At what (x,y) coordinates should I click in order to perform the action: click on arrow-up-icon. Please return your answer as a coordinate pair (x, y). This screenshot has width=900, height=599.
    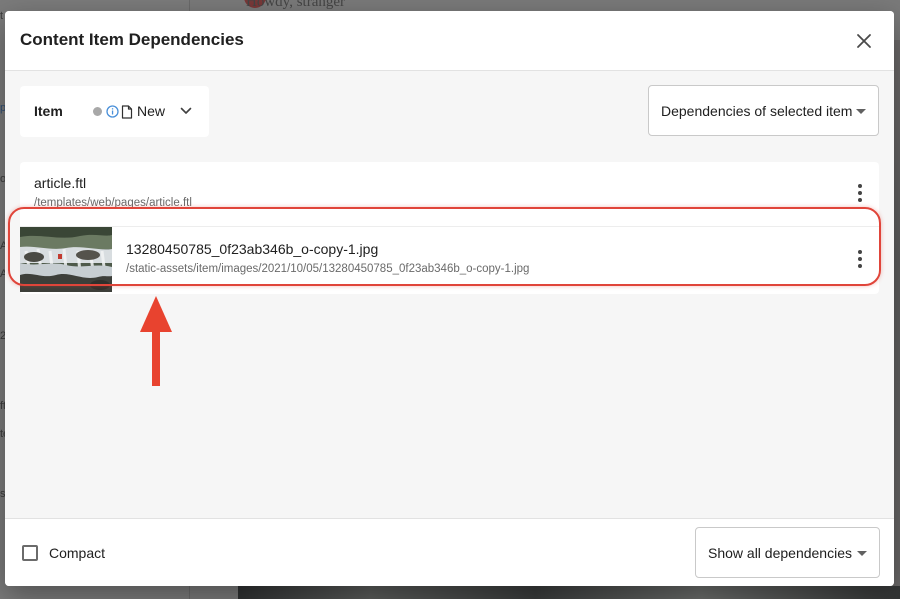
    Looking at the image, I should click on (156, 341).